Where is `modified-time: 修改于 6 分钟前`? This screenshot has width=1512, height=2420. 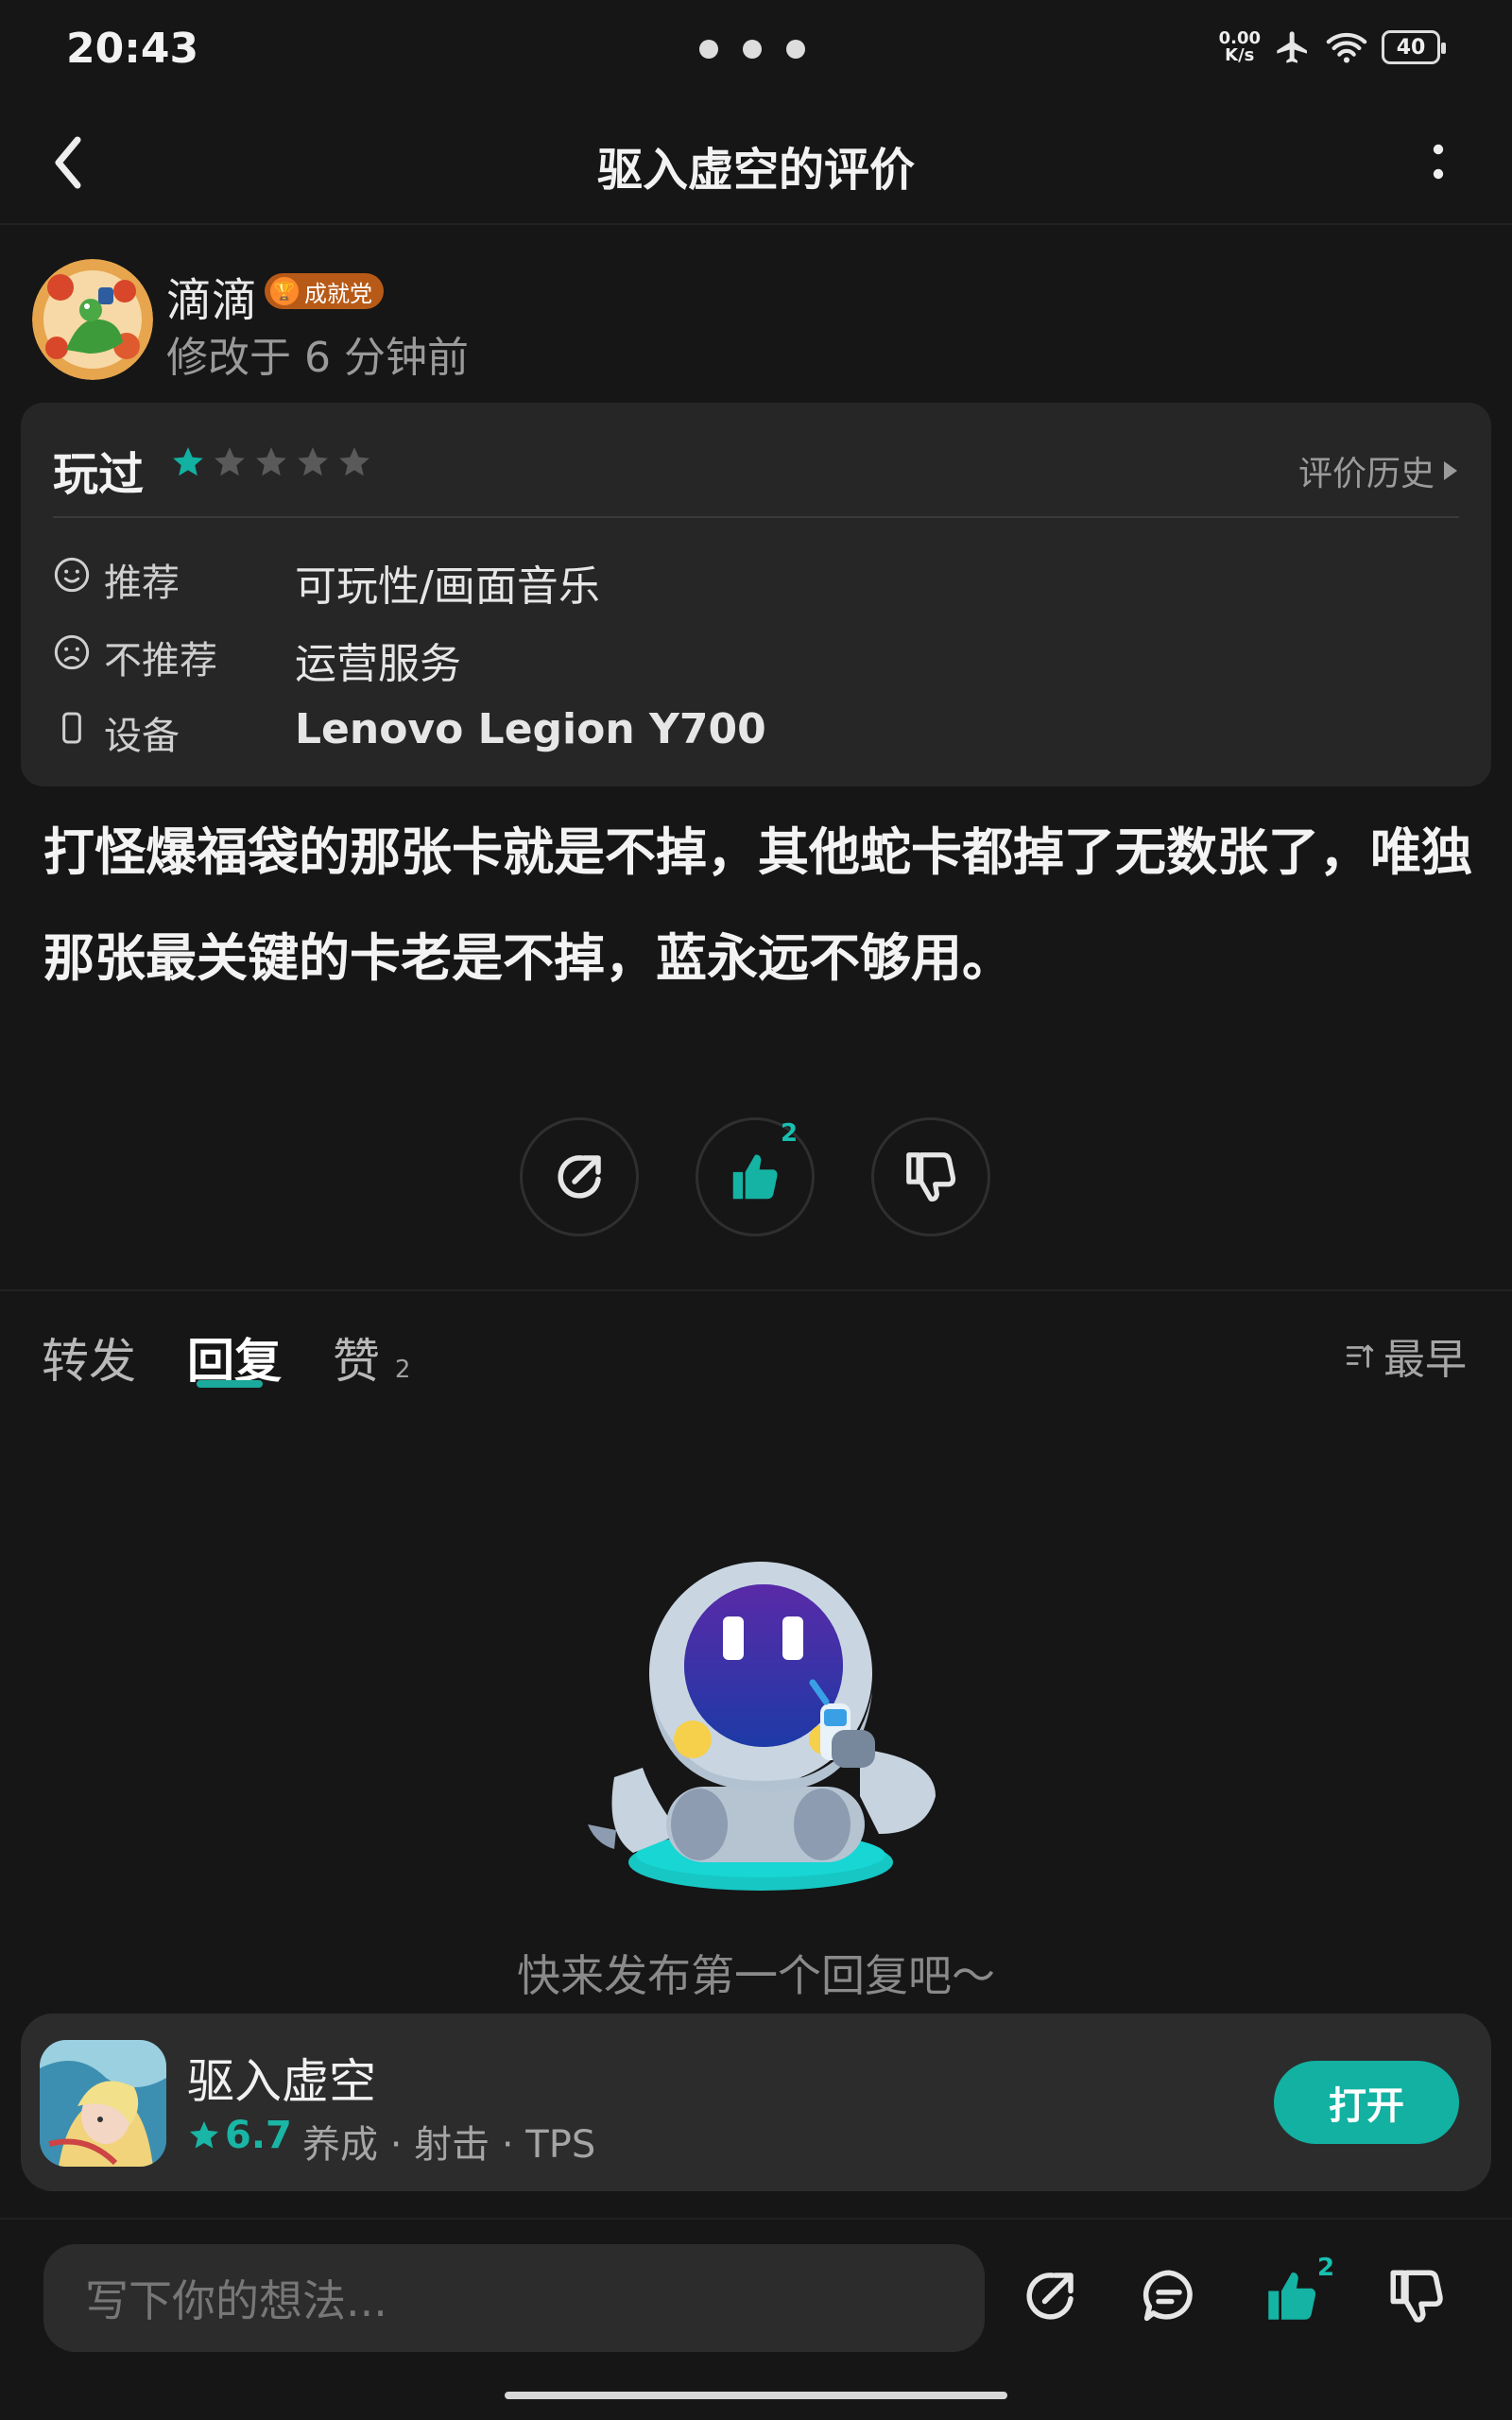 modified-time: 修改于 6 分钟前 is located at coordinates (317, 358).